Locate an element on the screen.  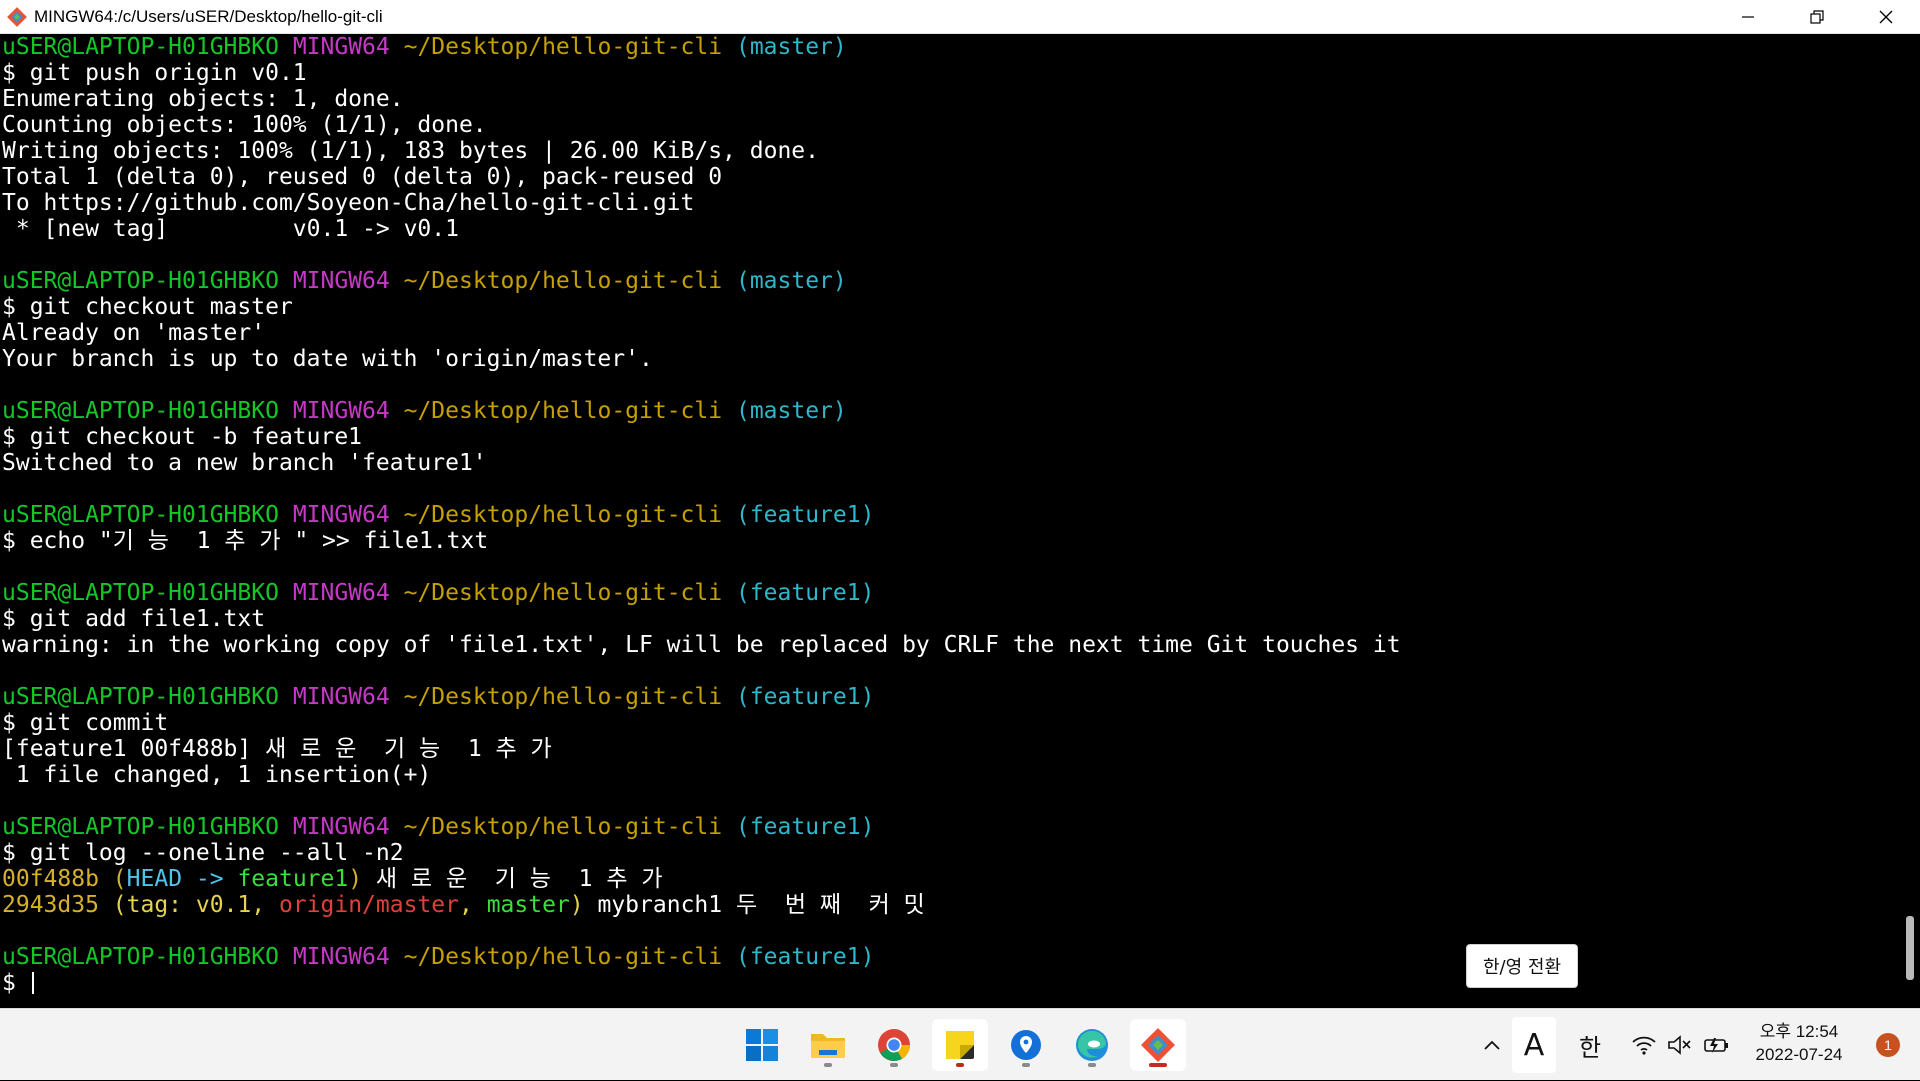
taskbar-edge is located at coordinates (1092, 1045).